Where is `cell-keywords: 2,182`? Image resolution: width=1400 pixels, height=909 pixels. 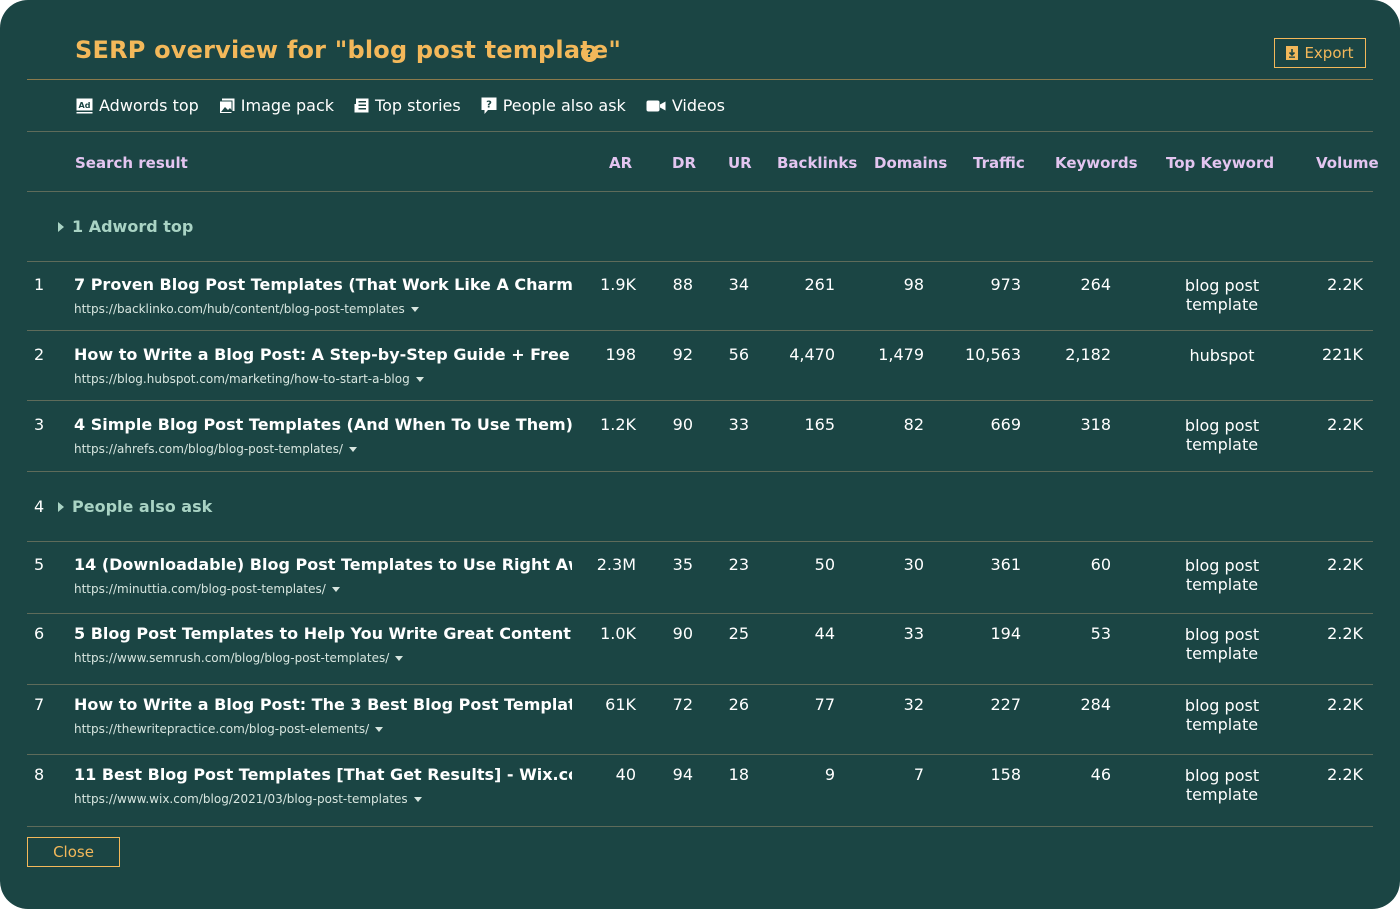
cell-keywords: 2,182 is located at coordinates (1088, 354).